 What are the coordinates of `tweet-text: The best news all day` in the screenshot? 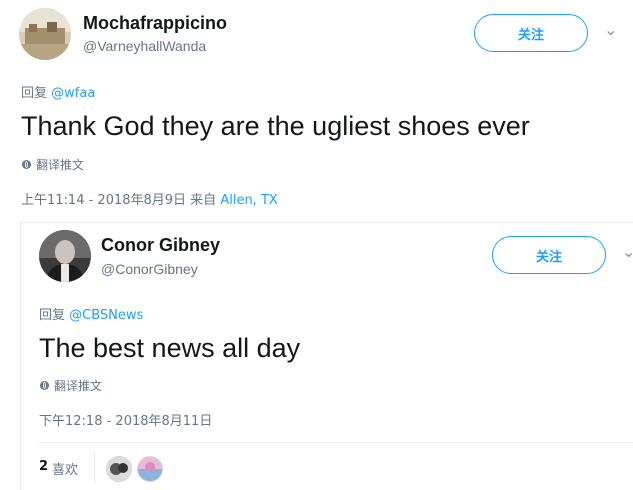 It's located at (170, 348).